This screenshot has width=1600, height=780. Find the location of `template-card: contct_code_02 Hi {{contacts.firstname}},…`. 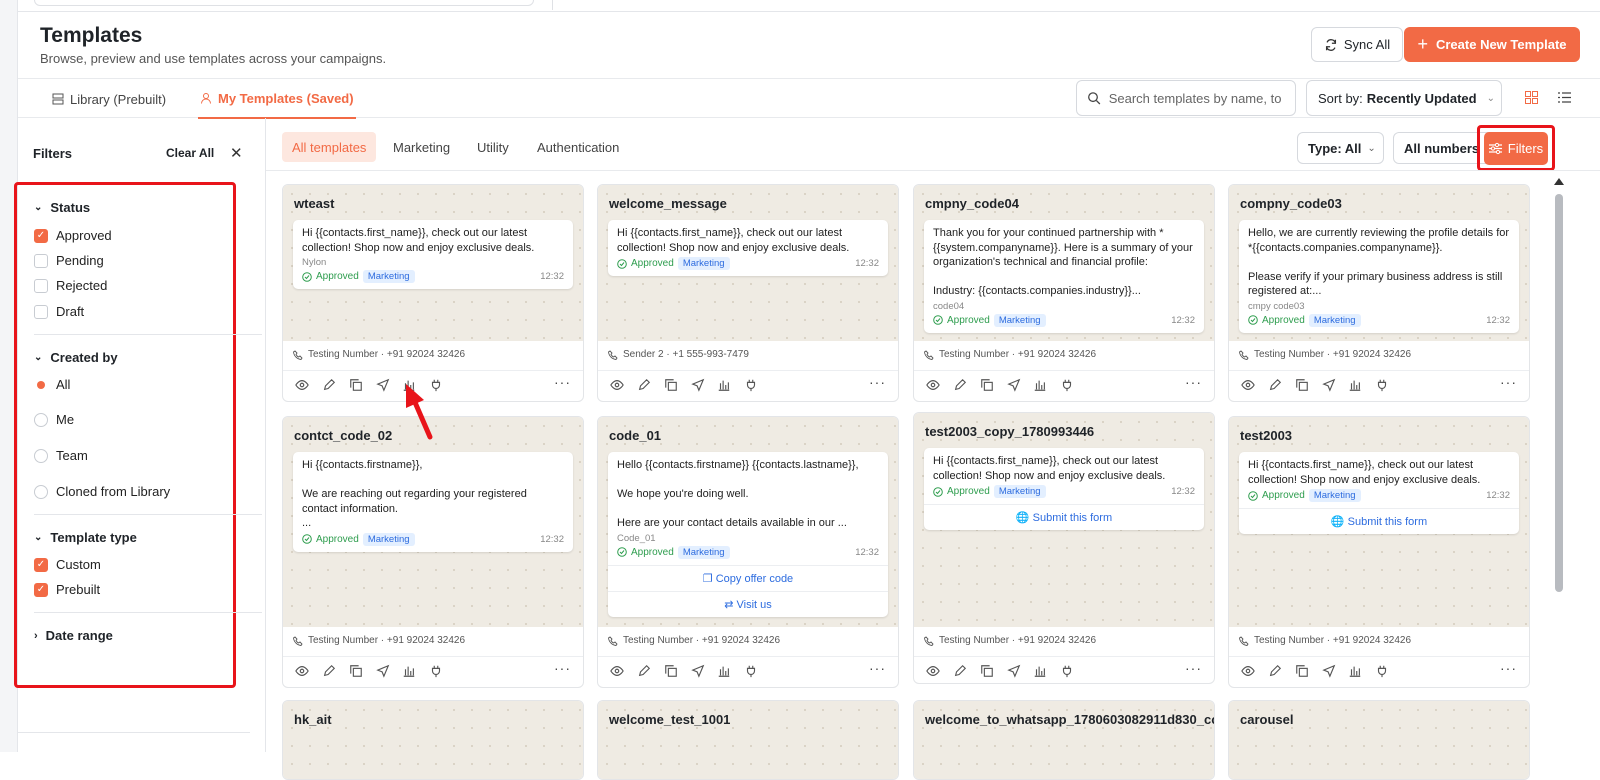

template-card: contct_code_02 Hi {{contacts.firstname}},… is located at coordinates (433, 552).